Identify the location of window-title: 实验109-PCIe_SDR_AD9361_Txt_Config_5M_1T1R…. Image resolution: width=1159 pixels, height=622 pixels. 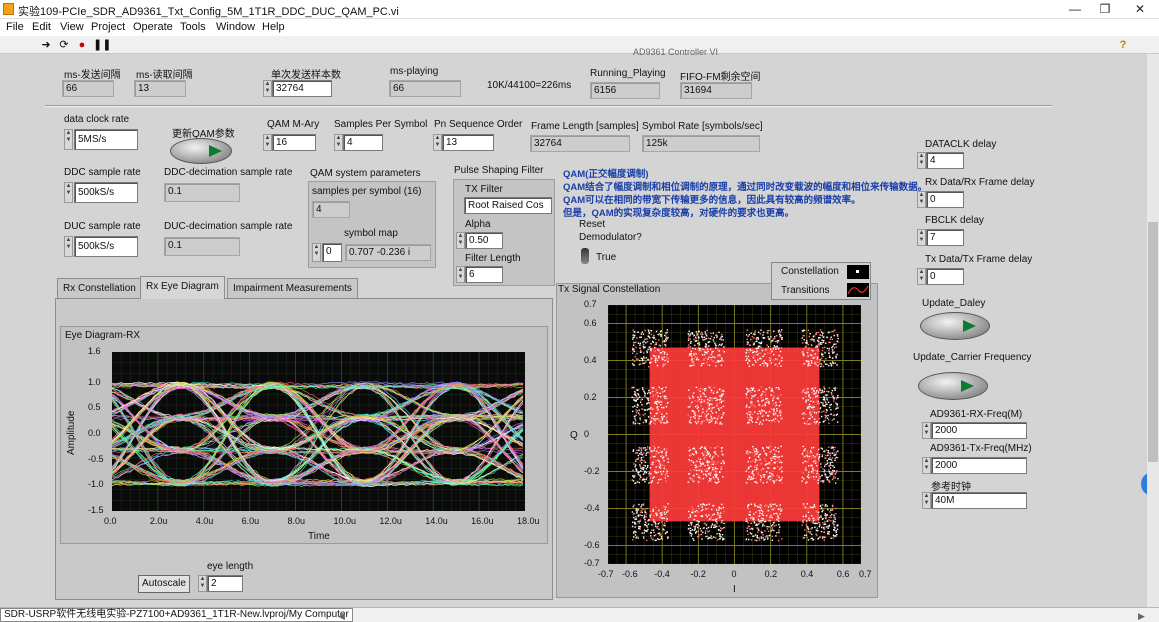
(208, 12).